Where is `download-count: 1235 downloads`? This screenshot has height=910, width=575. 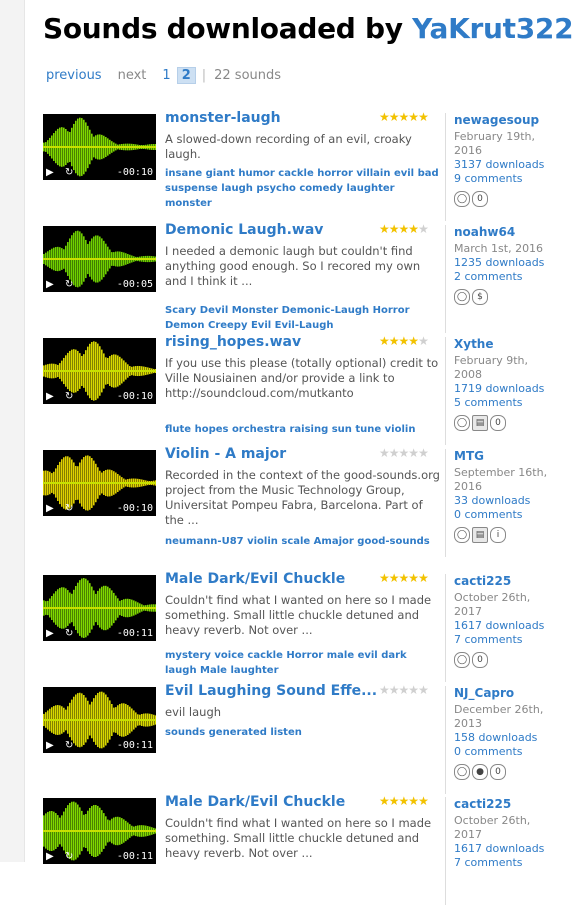 download-count: 1235 downloads is located at coordinates (504, 263).